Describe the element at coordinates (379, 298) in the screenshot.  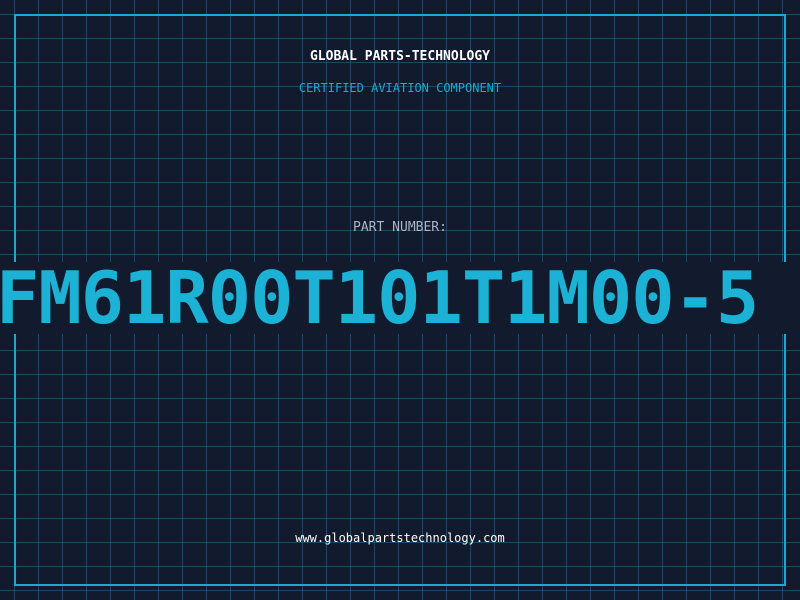
I see `part-number-value: FM61R00T101T1M00-5` at that location.